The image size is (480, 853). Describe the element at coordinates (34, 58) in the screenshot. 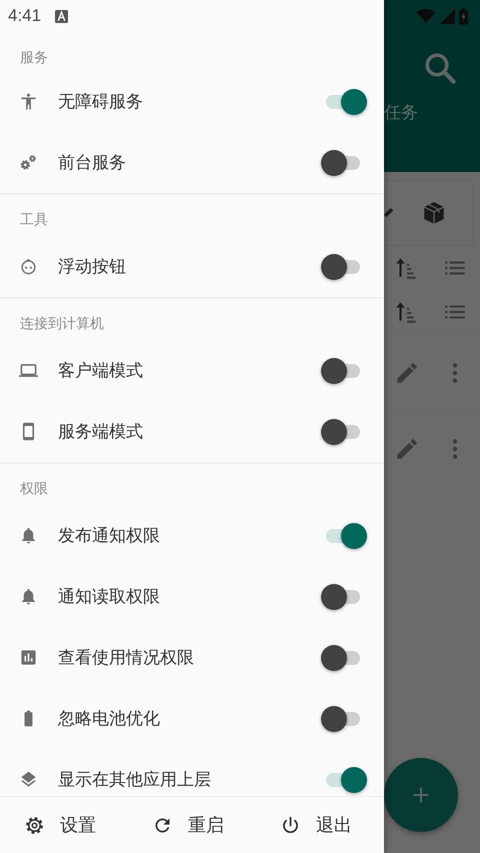

I see `section-title: 服务` at that location.